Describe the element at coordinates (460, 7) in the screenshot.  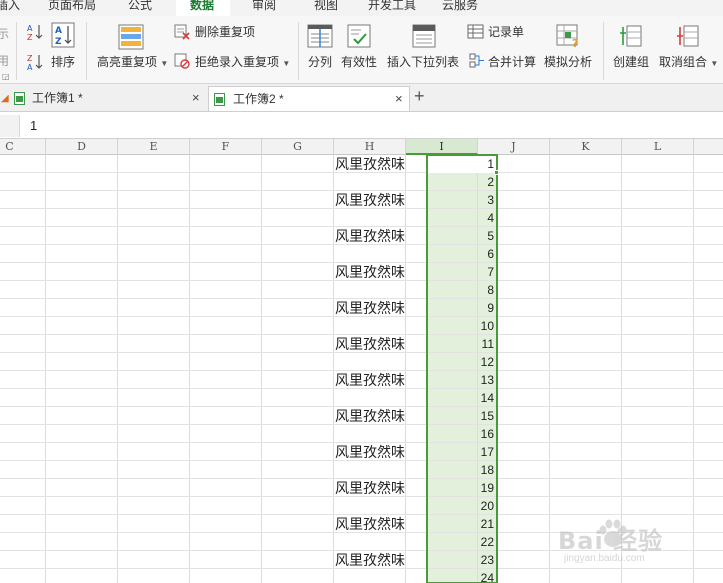
I see `menu-tab-cloud: 云服务` at that location.